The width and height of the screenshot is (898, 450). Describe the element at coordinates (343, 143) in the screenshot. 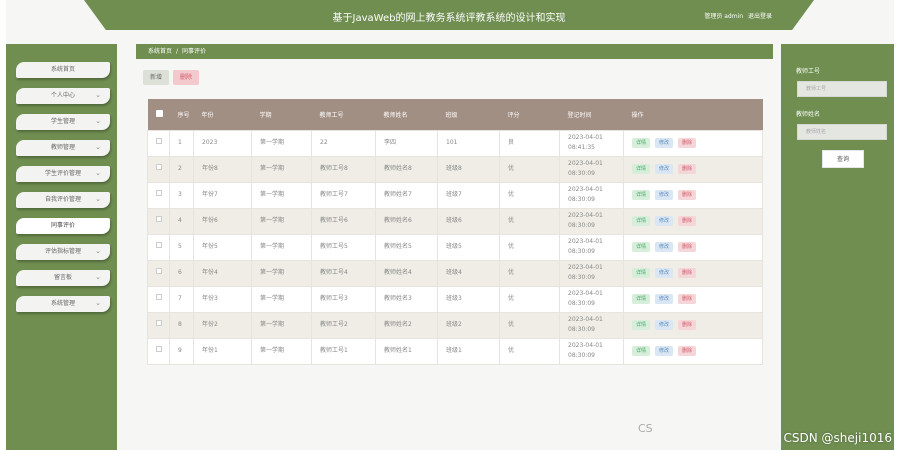

I see `table-cell: 22` at that location.